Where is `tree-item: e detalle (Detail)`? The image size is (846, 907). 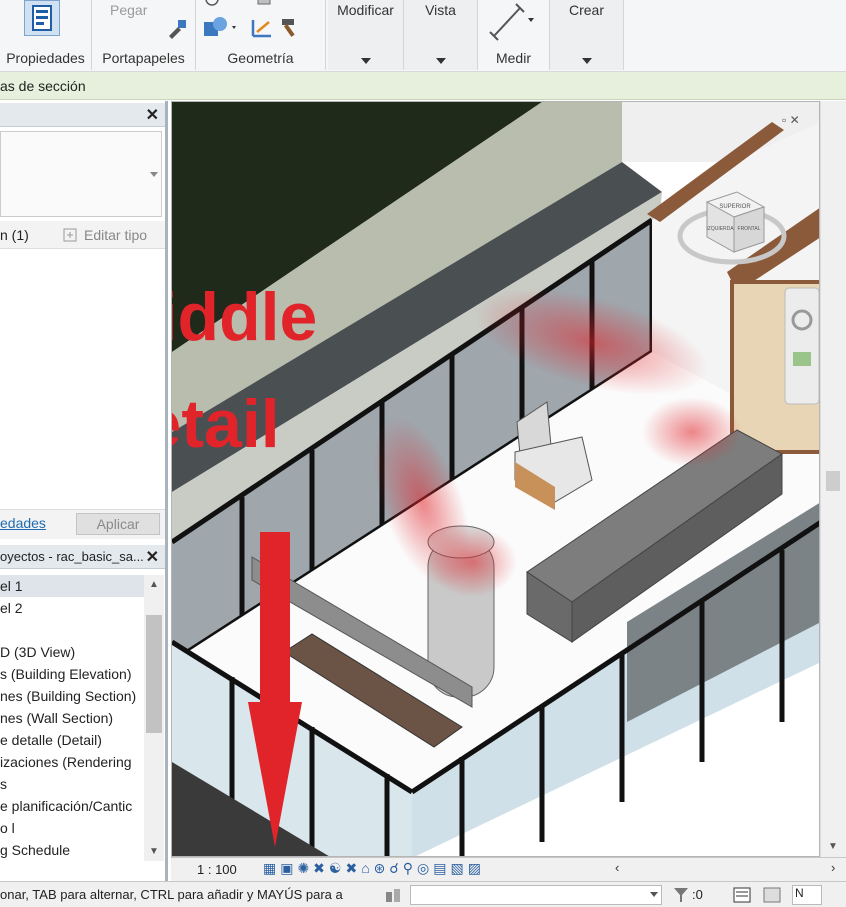
tree-item: e detalle (Detail) is located at coordinates (72, 740).